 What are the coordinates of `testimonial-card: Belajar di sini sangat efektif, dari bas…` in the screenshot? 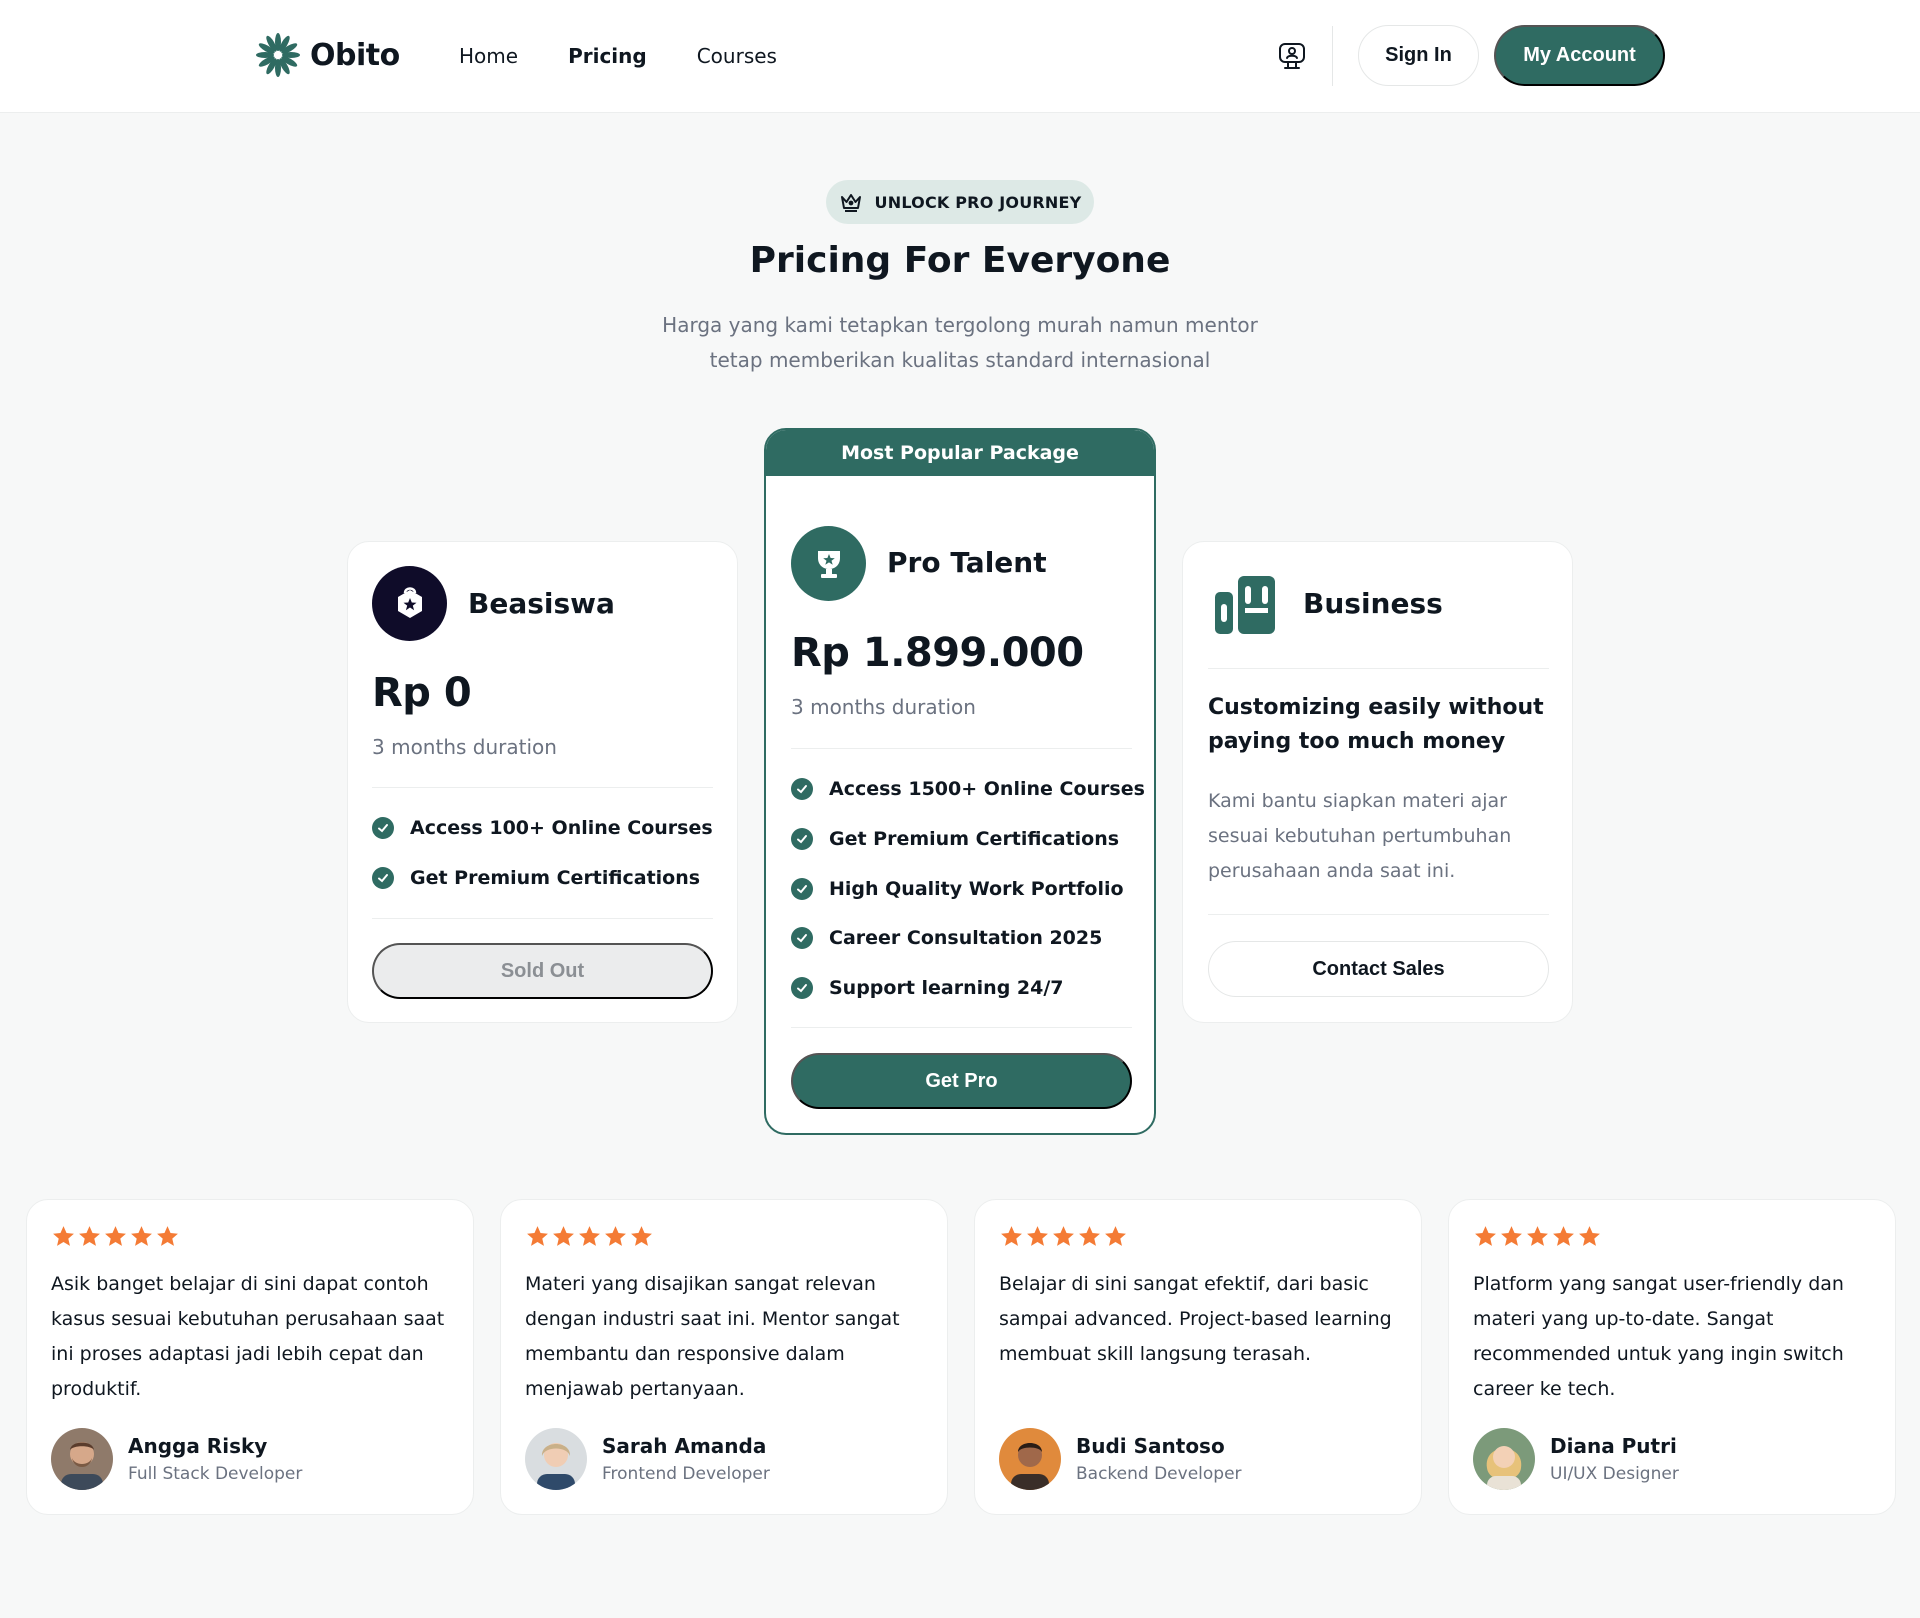 It's located at (1198, 1357).